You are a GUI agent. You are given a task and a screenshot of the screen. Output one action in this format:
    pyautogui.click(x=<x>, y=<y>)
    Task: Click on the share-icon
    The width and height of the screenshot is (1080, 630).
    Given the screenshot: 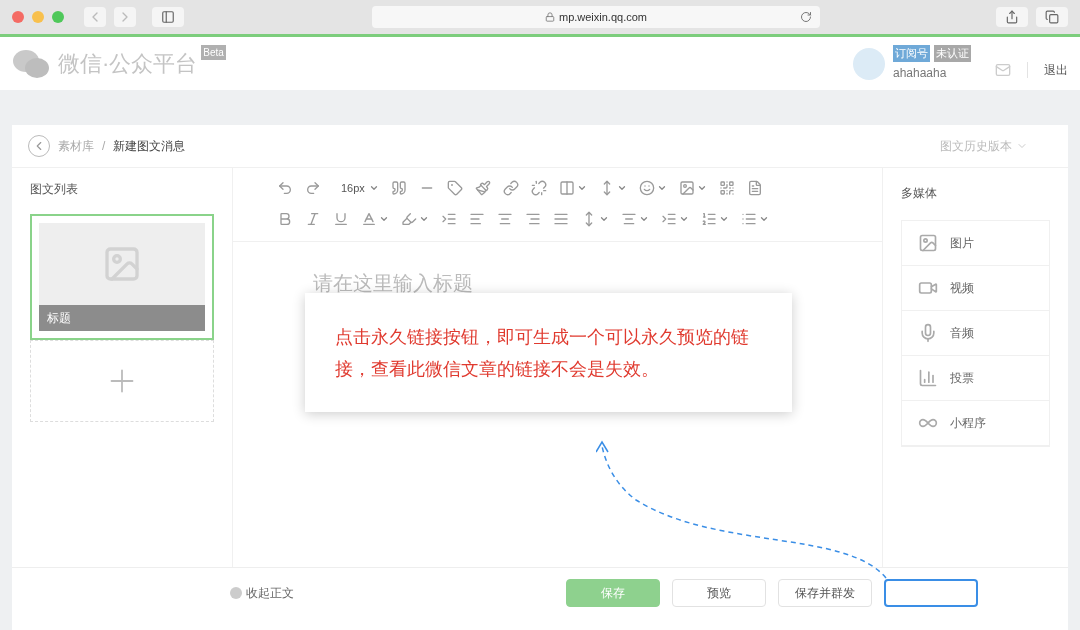 What is the action you would take?
    pyautogui.click(x=1012, y=17)
    